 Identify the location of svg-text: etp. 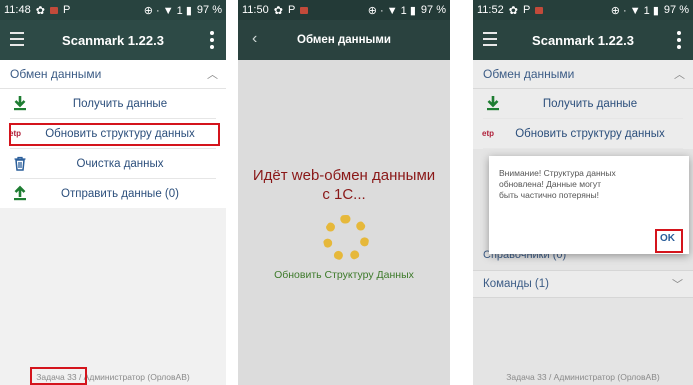
(488, 133).